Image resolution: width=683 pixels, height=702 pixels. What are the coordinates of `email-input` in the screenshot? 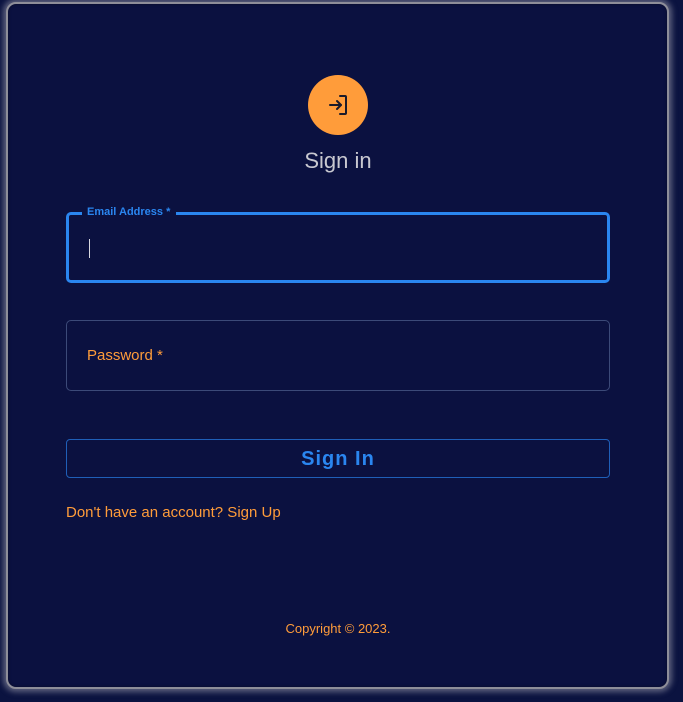 It's located at (337, 247).